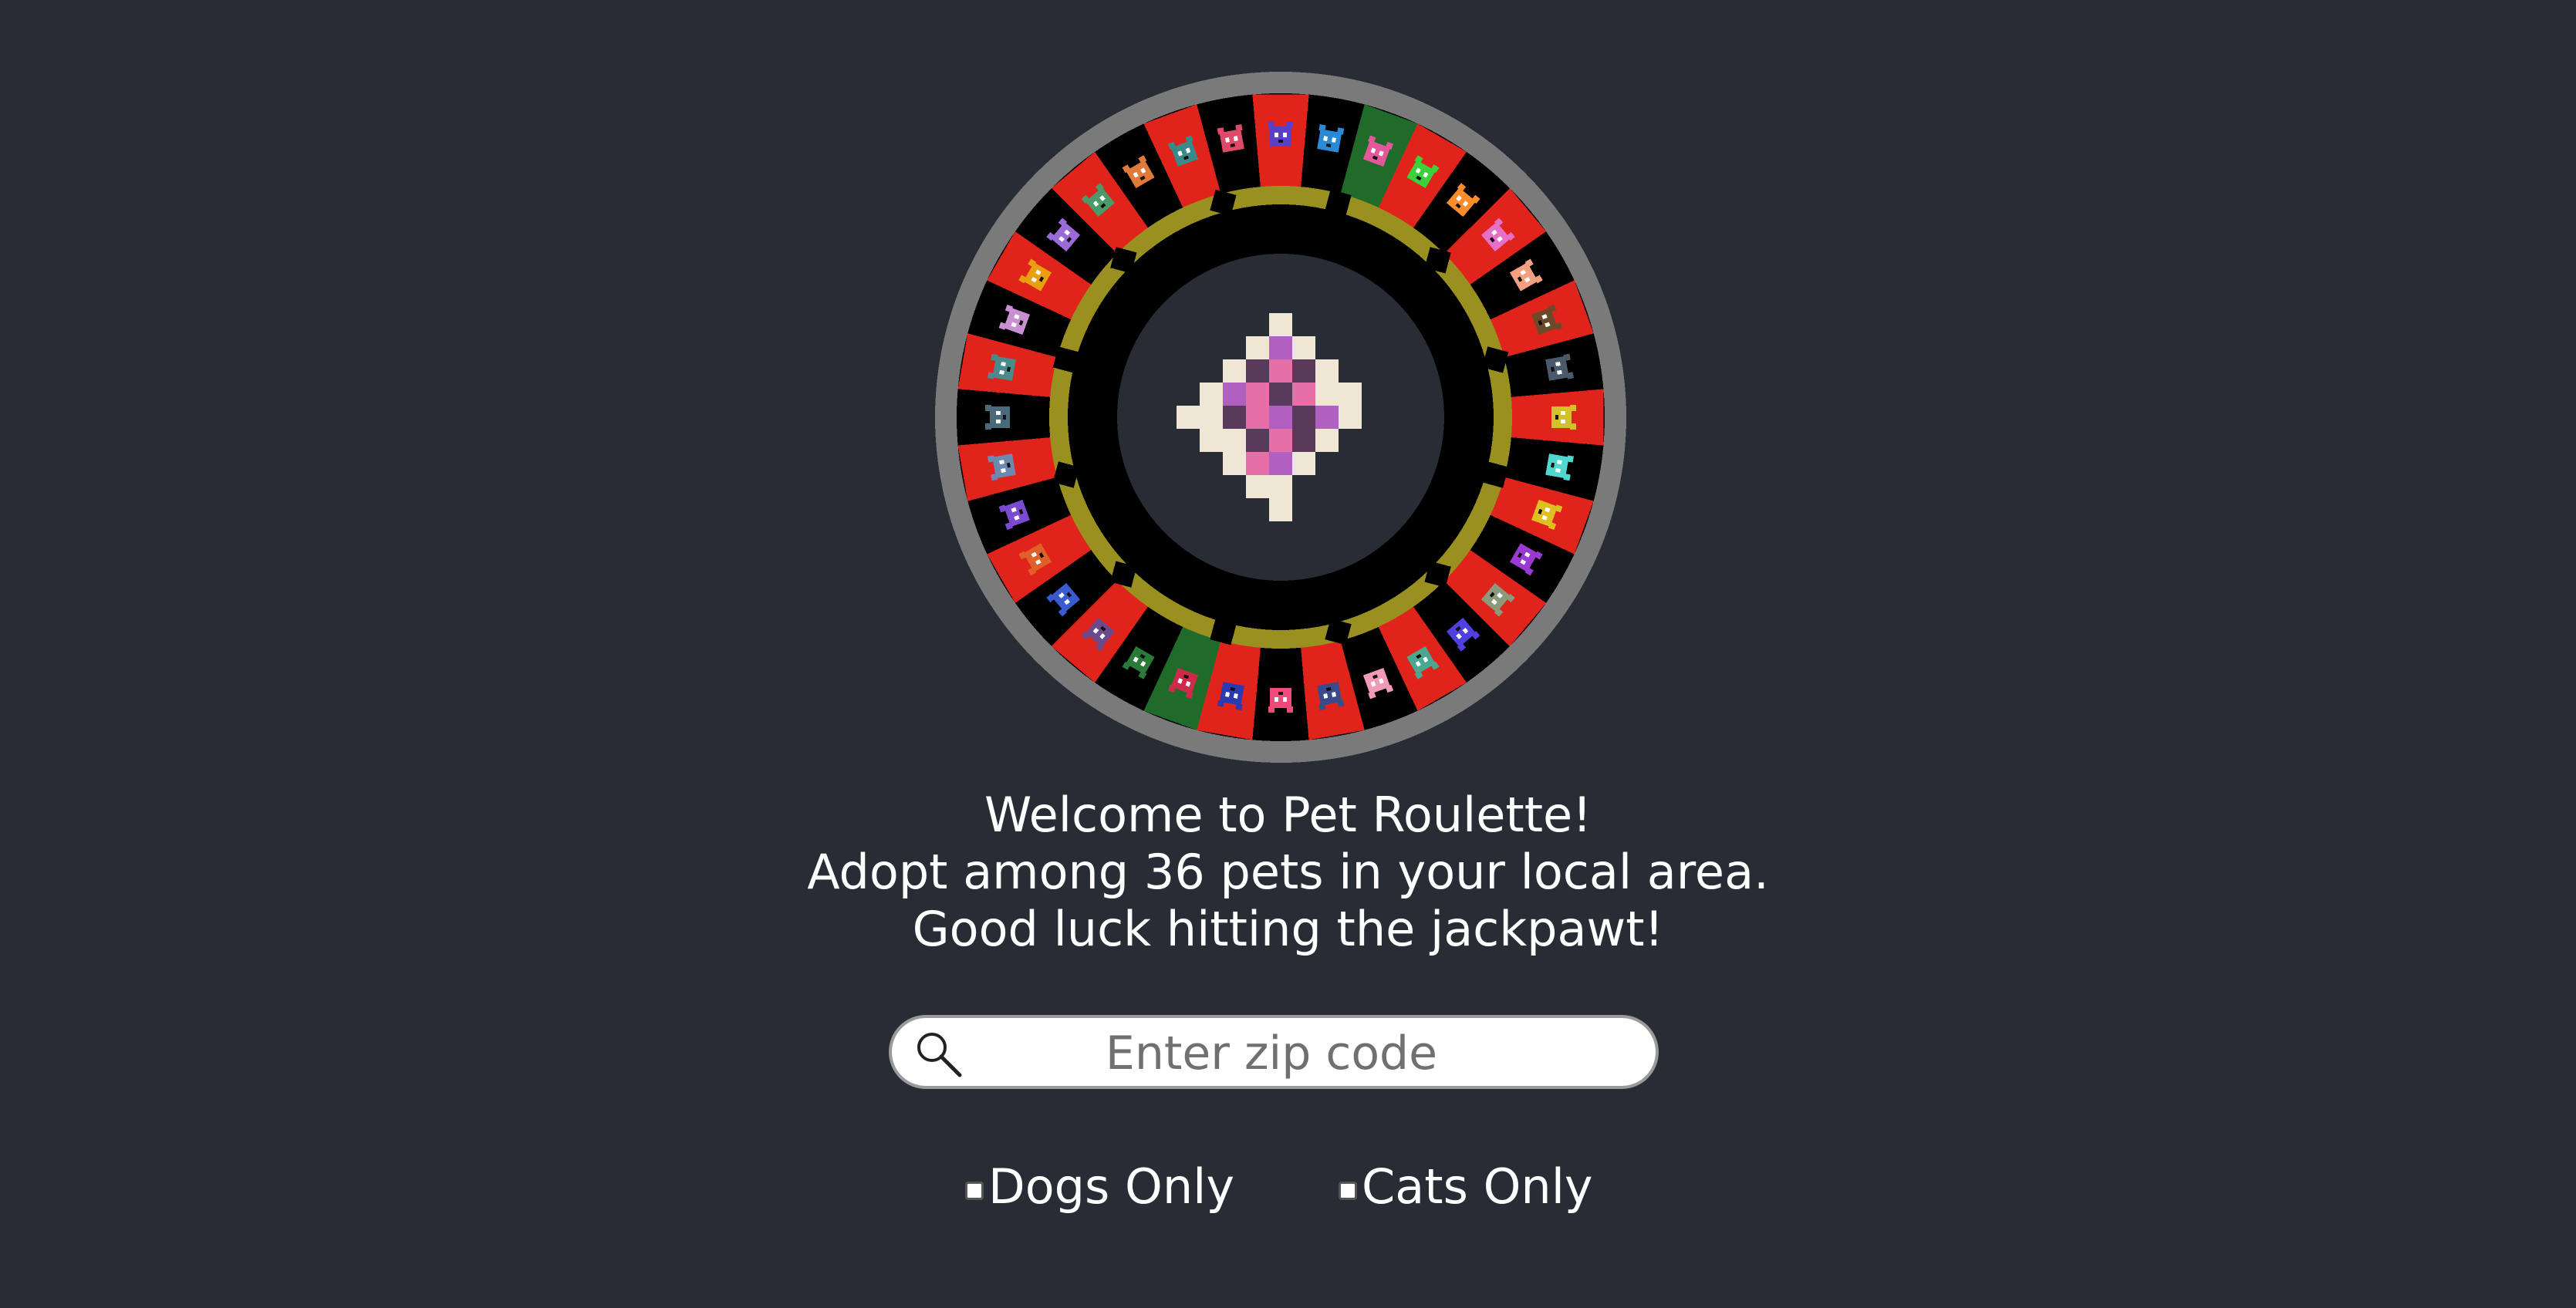 Image resolution: width=2576 pixels, height=1308 pixels. Describe the element at coordinates (1112, 1186) in the screenshot. I see `dogs-only-label: Dogs Only` at that location.